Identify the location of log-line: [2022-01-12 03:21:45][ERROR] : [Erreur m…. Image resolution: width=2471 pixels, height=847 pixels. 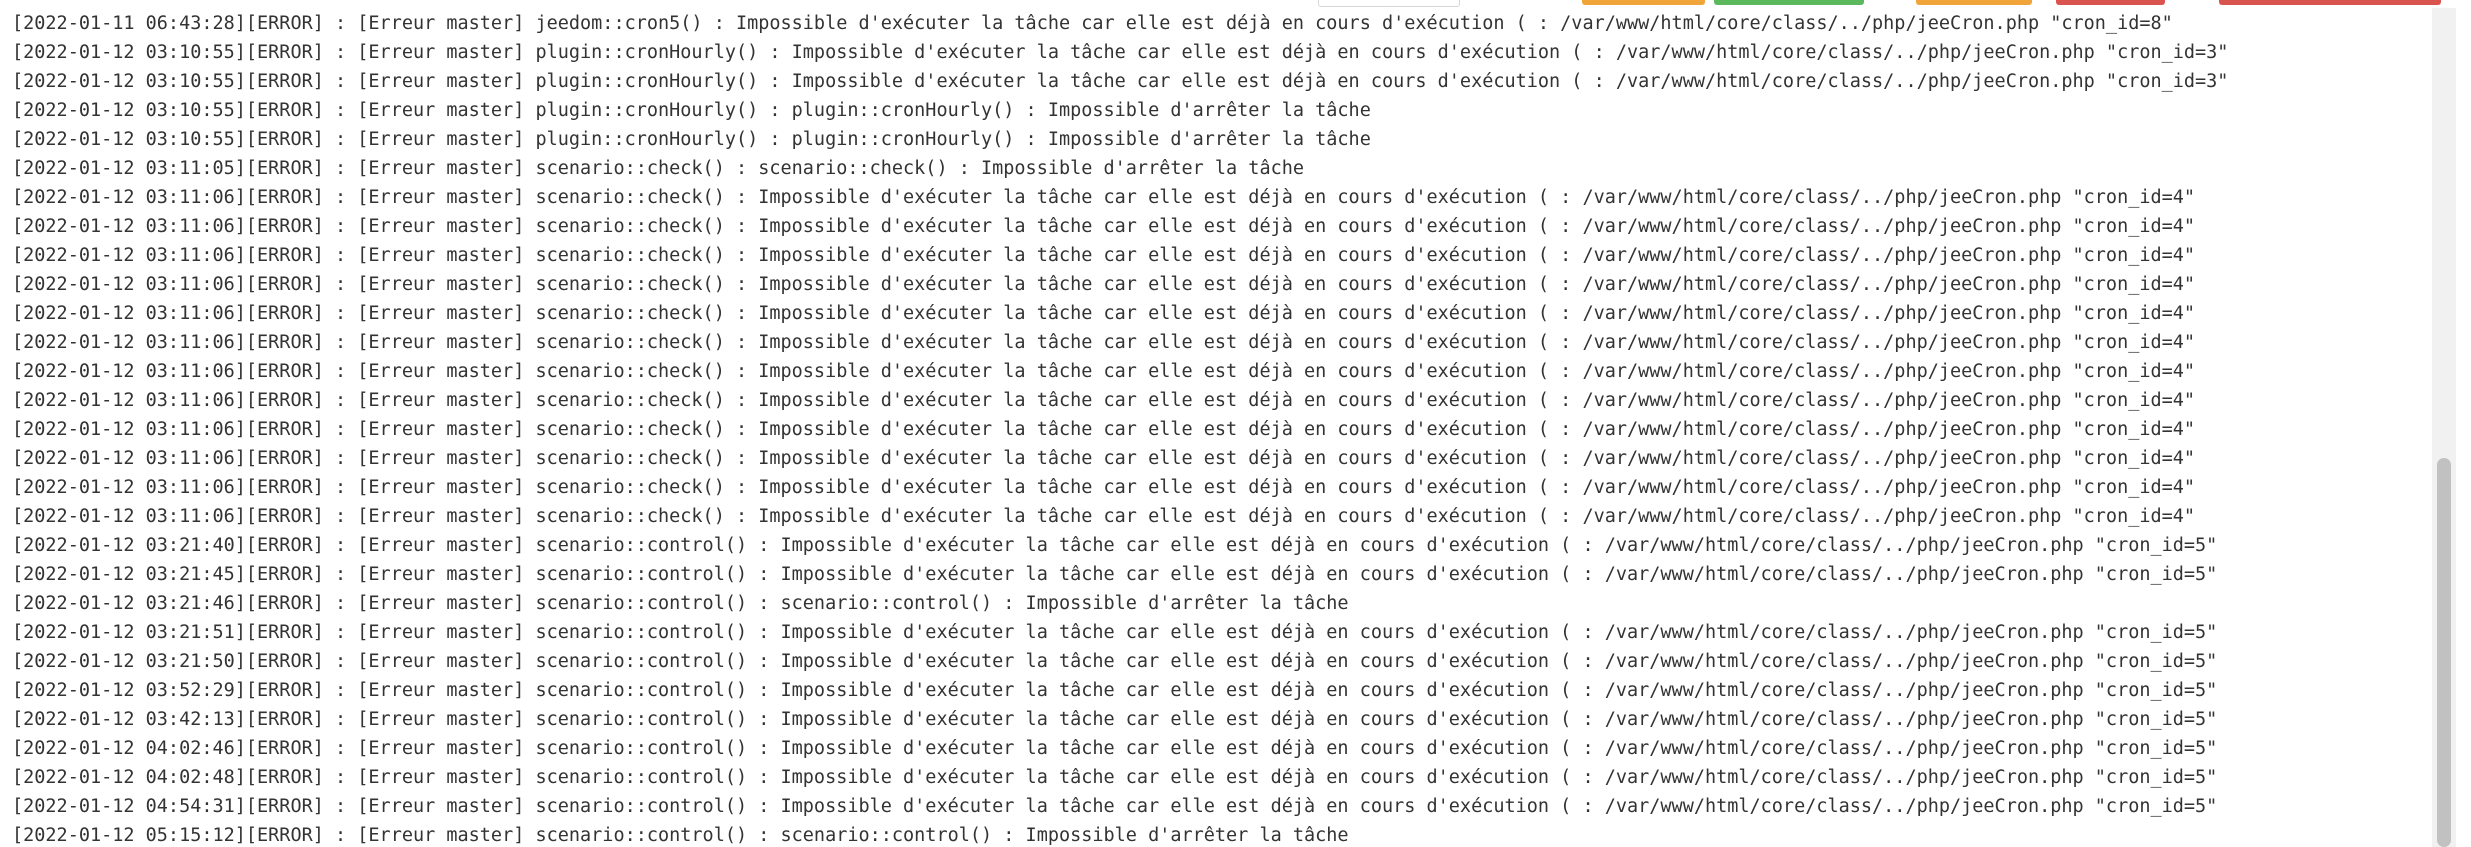
(1115, 574).